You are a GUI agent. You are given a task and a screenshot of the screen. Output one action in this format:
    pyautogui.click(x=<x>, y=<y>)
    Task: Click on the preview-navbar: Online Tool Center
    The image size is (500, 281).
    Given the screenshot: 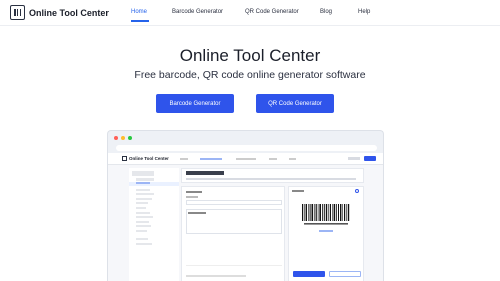 What is the action you would take?
    pyautogui.click(x=245, y=159)
    